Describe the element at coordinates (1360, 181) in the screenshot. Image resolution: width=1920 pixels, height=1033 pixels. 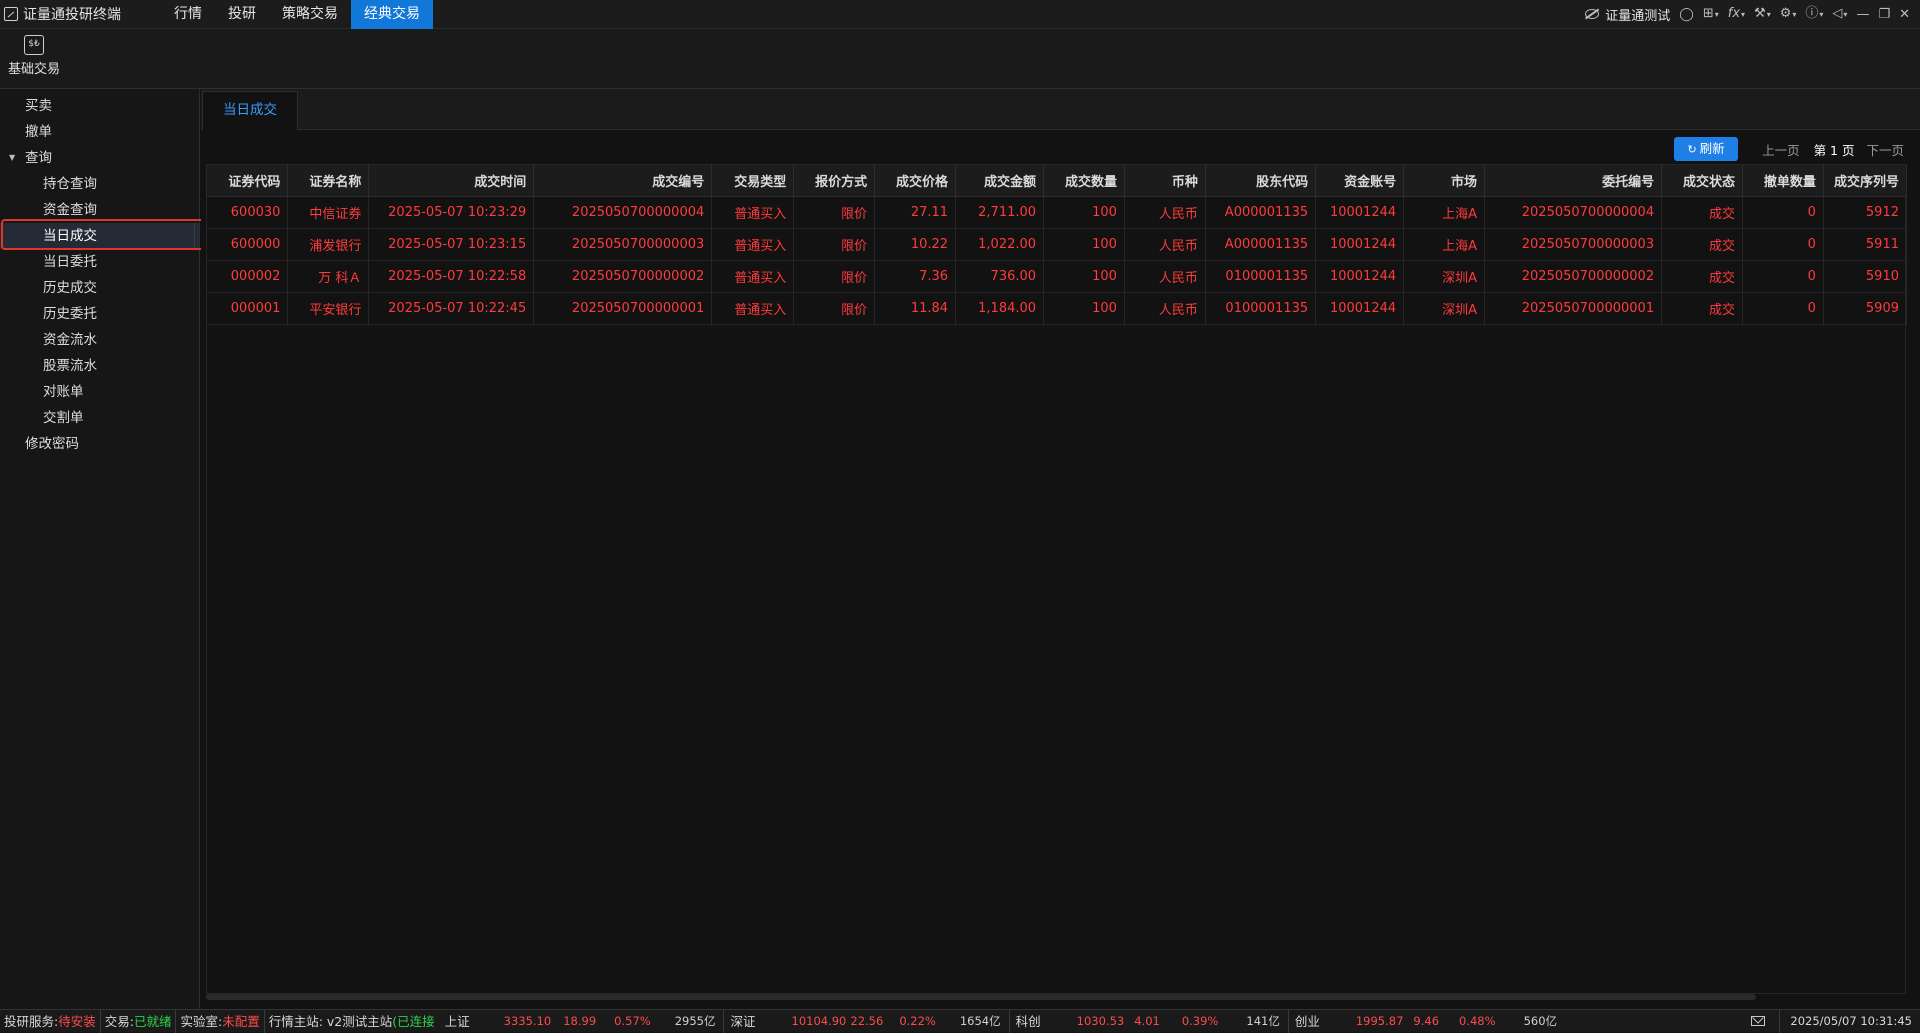
I see `column-header-fund-account: 资金账号` at that location.